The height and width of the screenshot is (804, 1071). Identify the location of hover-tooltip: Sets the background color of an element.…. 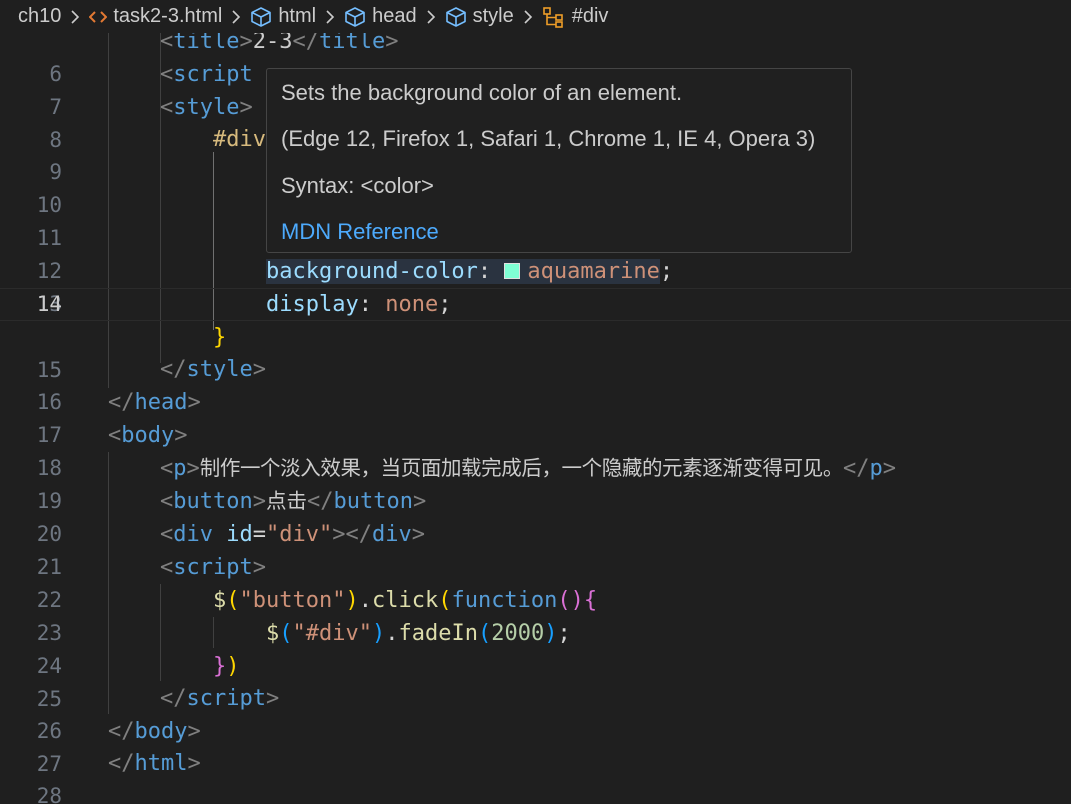
(559, 160).